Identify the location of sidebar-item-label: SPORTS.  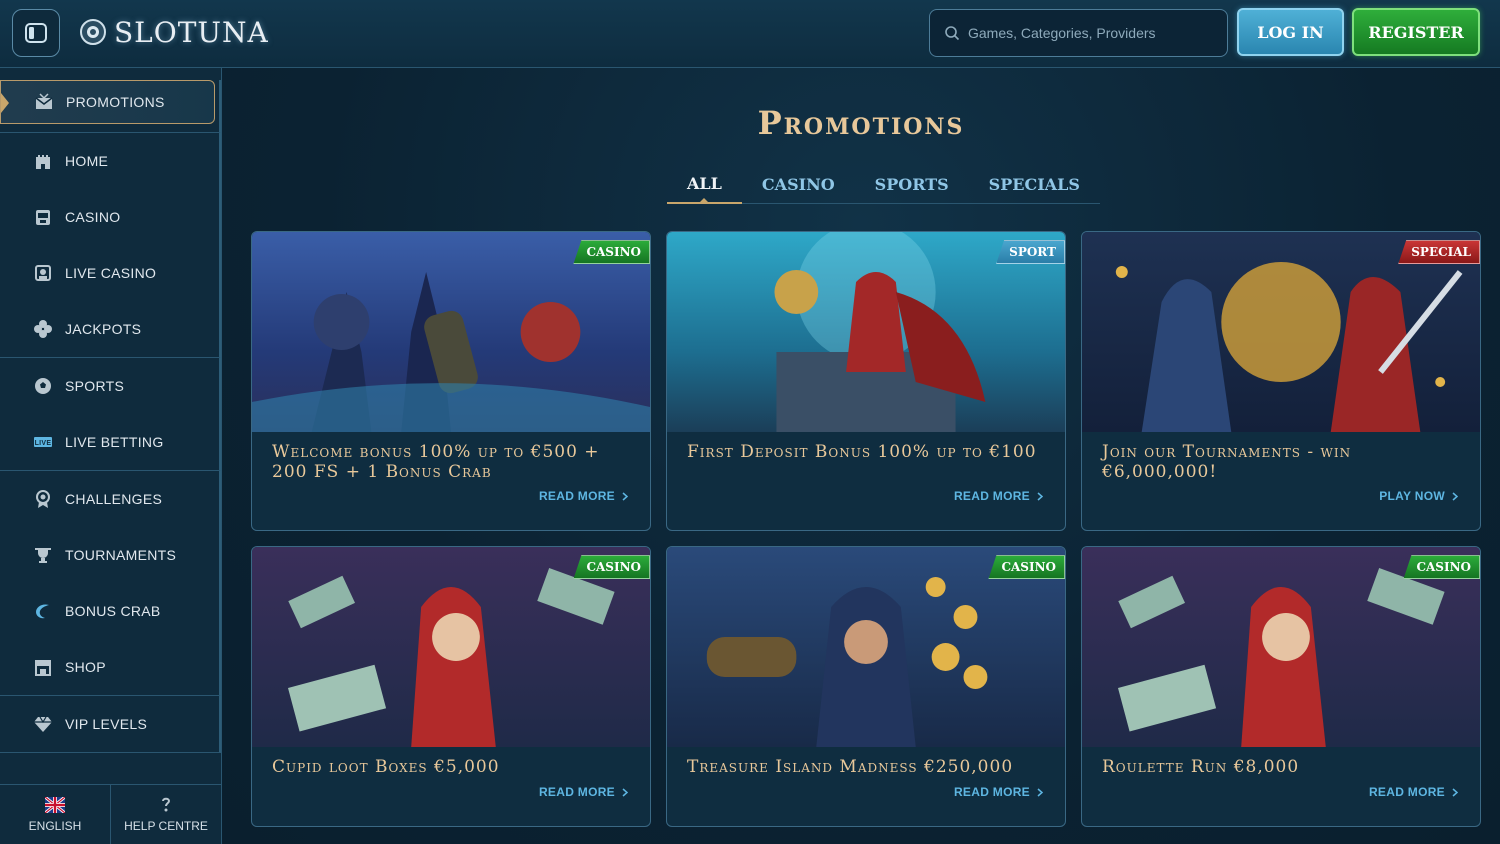
(95, 386).